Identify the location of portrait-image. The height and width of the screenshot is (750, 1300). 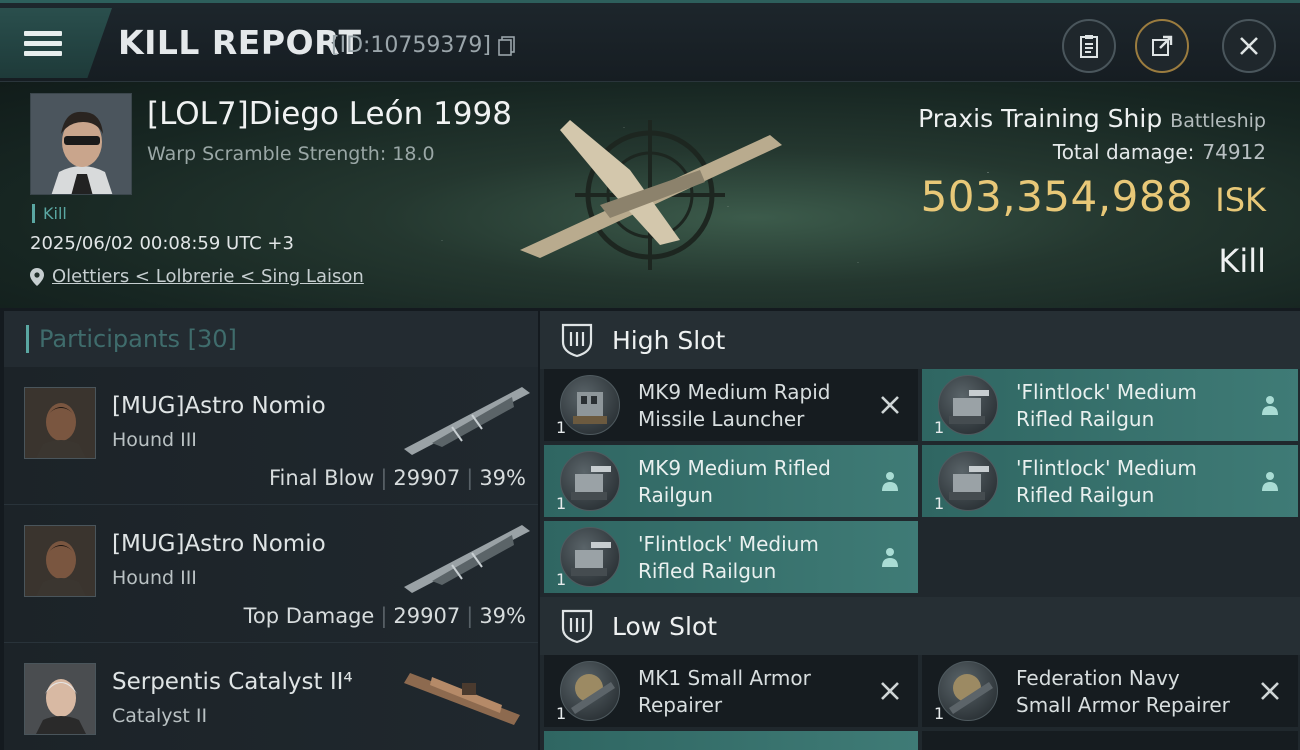
(81, 144).